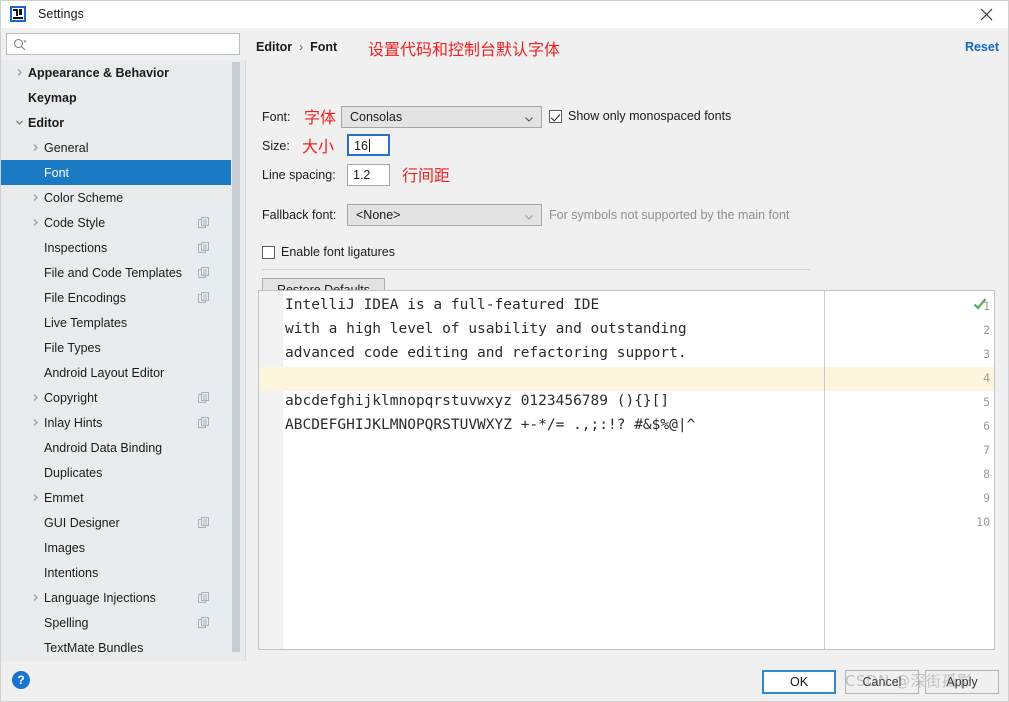 This screenshot has height=702, width=1009. I want to click on sidebar-item-label: Duplicates, so click(73, 472).